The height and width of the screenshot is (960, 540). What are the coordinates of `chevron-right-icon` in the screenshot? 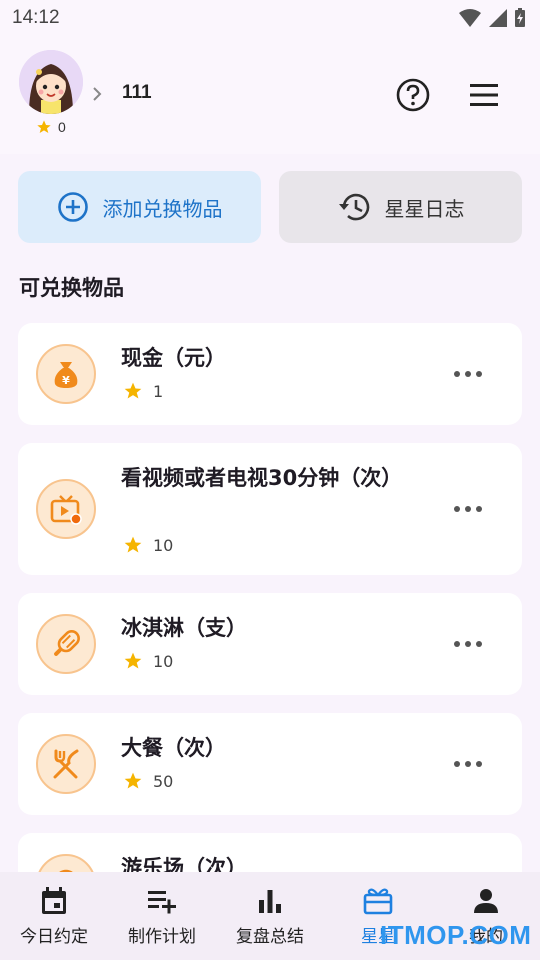 It's located at (97, 94).